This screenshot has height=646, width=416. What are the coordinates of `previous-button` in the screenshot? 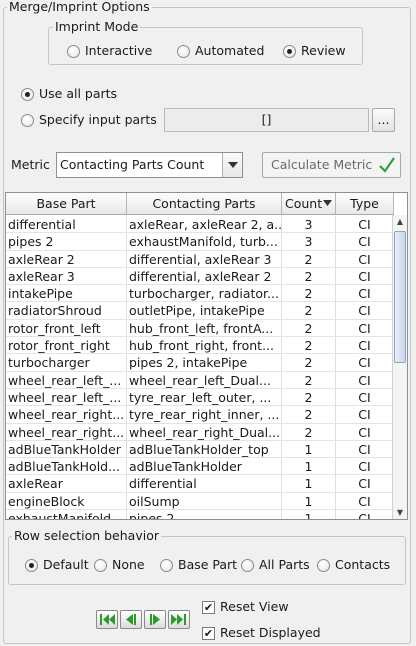 It's located at (131, 619).